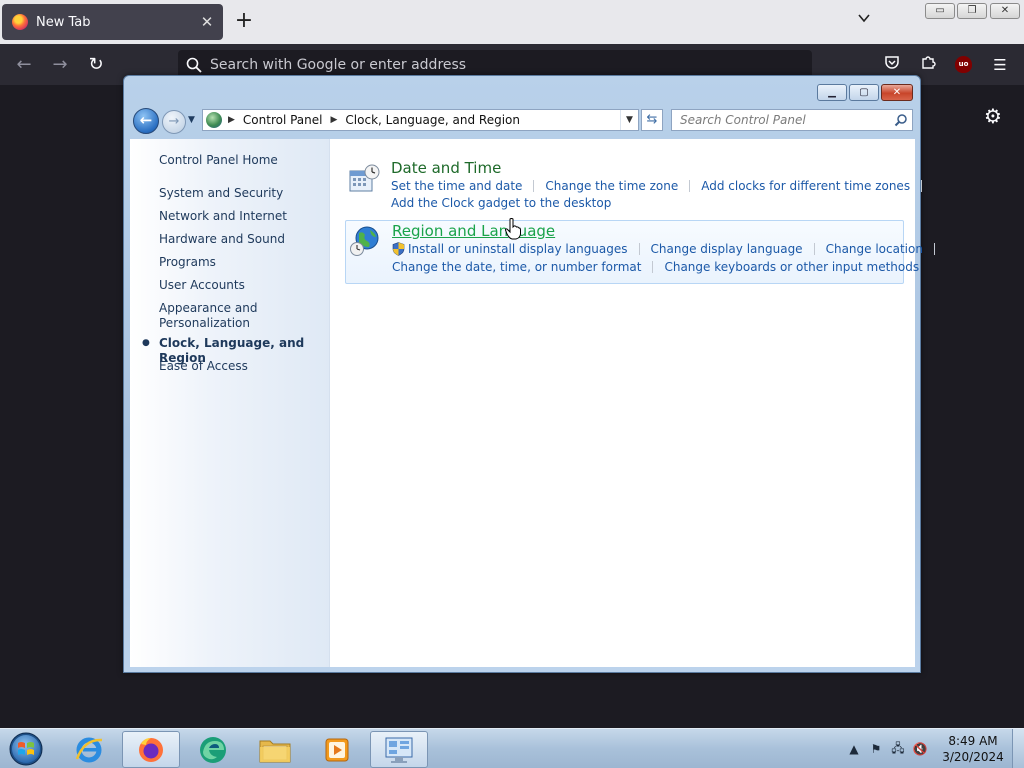 The width and height of the screenshot is (1024, 768). What do you see at coordinates (473, 231) in the screenshot?
I see `region-and-language-title: Region and Language` at bounding box center [473, 231].